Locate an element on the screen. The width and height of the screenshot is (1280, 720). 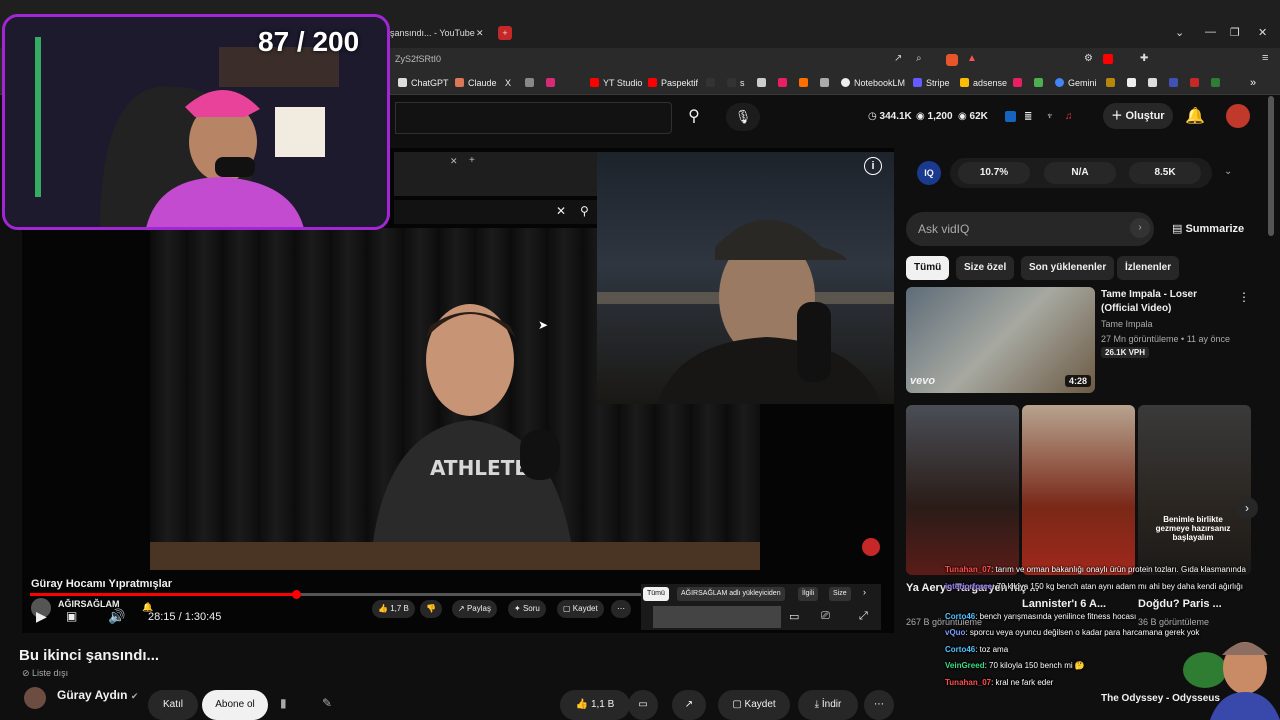
like-button: 👍 1,1 B is located at coordinates (595, 705).